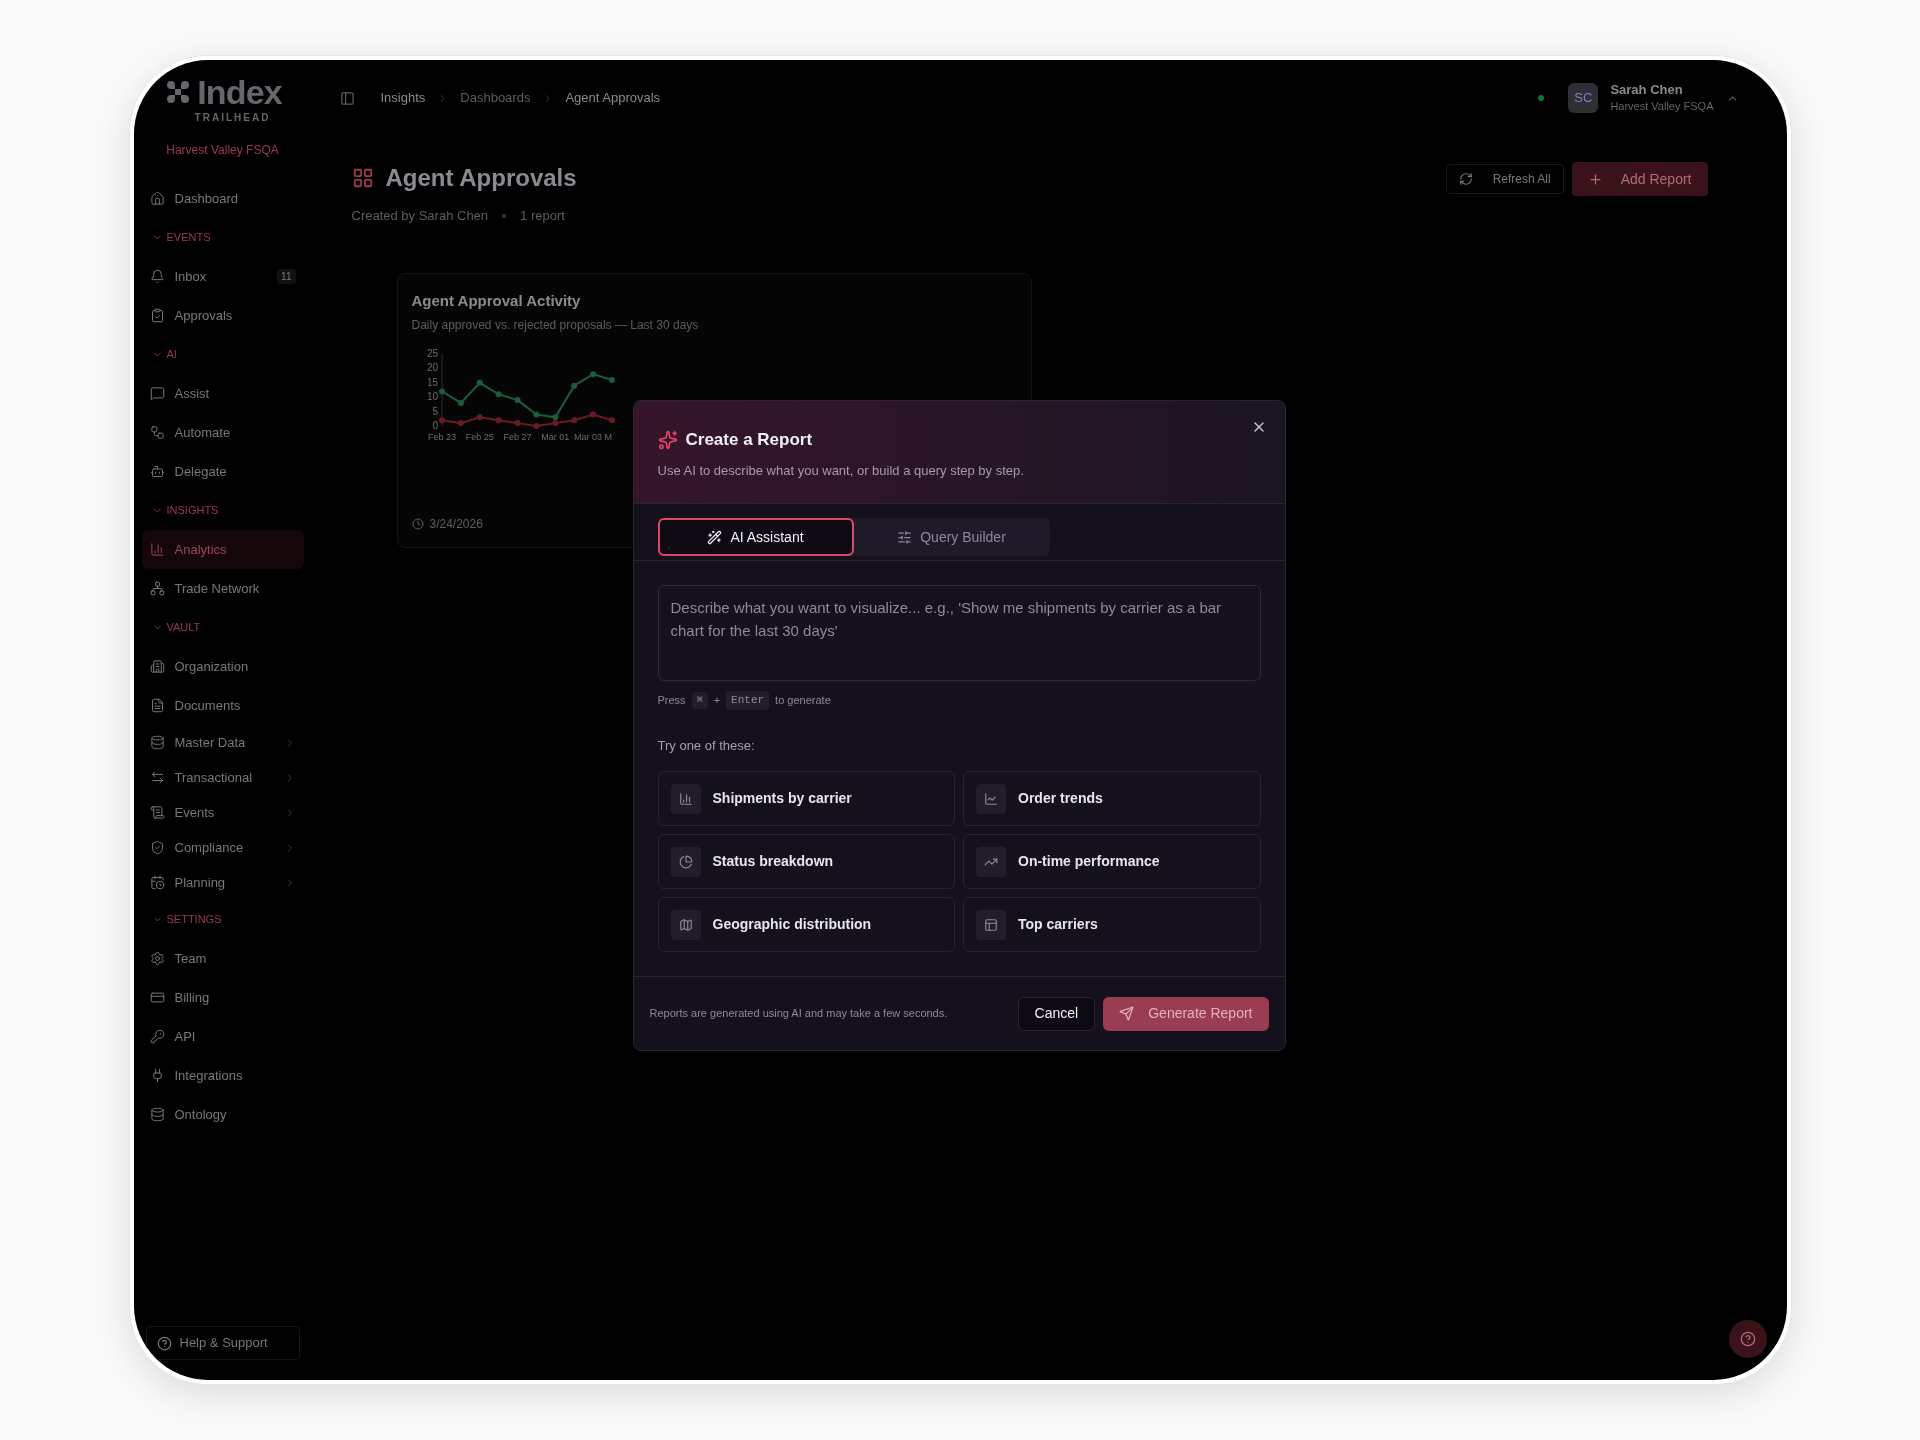 Image resolution: width=1920 pixels, height=1440 pixels. Describe the element at coordinates (806, 861) in the screenshot. I see `suggestion-button: Status breakdown` at that location.